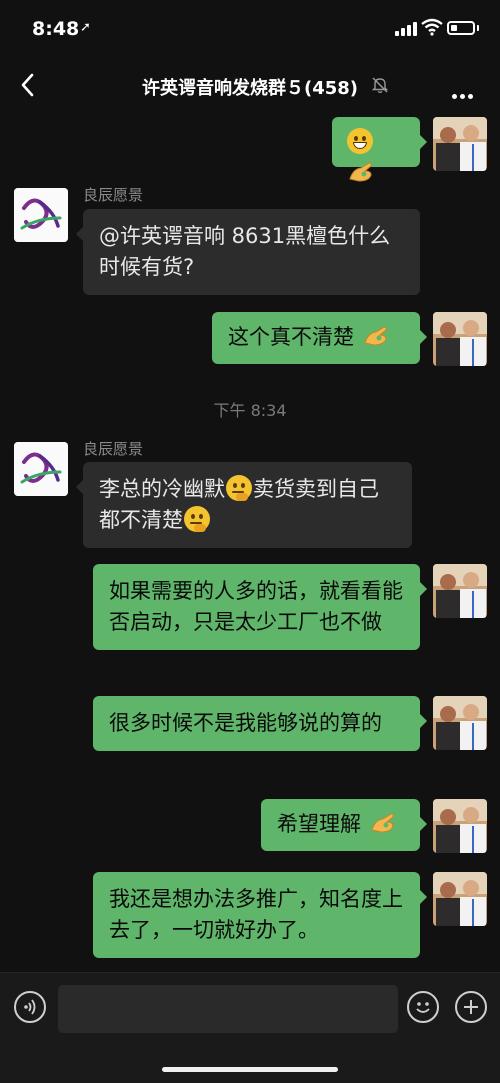 The image size is (500, 1083). I want to click on message-bubble: @许英谔音响 8631黑檀色什么时候有货?, so click(248, 252).